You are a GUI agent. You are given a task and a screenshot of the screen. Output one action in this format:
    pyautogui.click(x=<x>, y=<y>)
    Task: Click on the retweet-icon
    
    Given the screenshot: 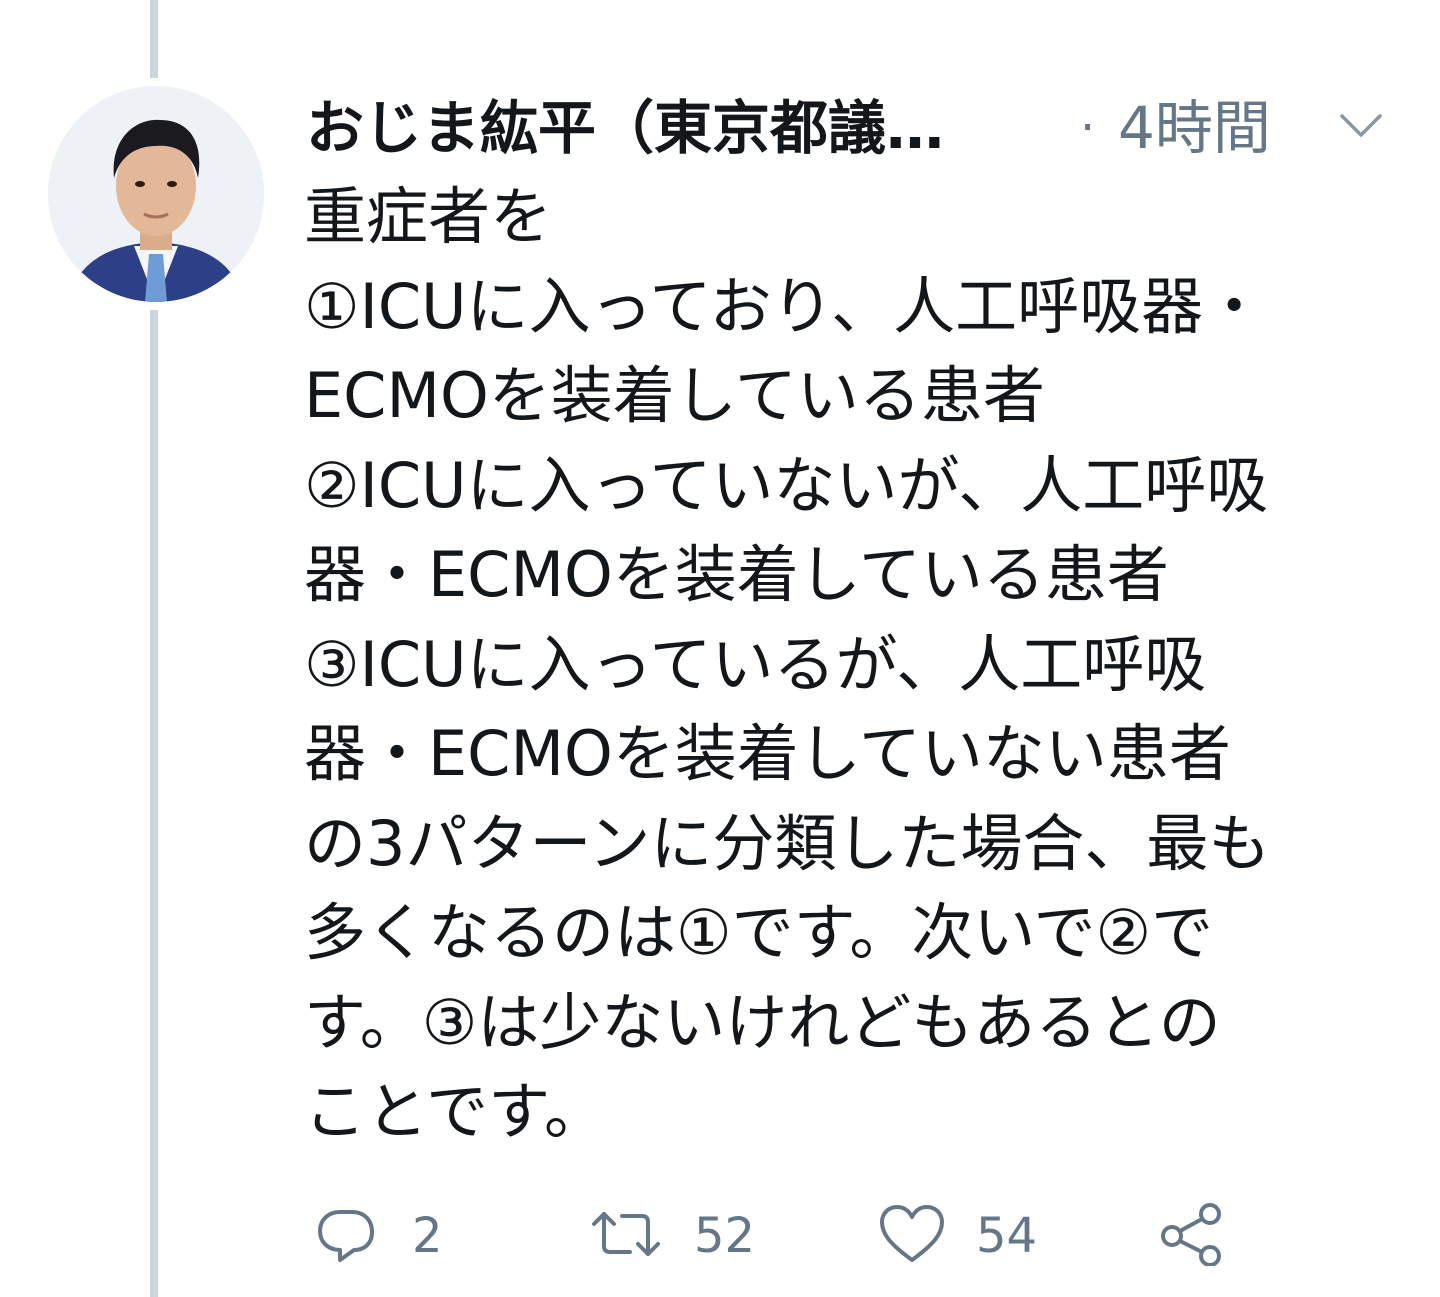 What is the action you would take?
    pyautogui.click(x=626, y=1236)
    